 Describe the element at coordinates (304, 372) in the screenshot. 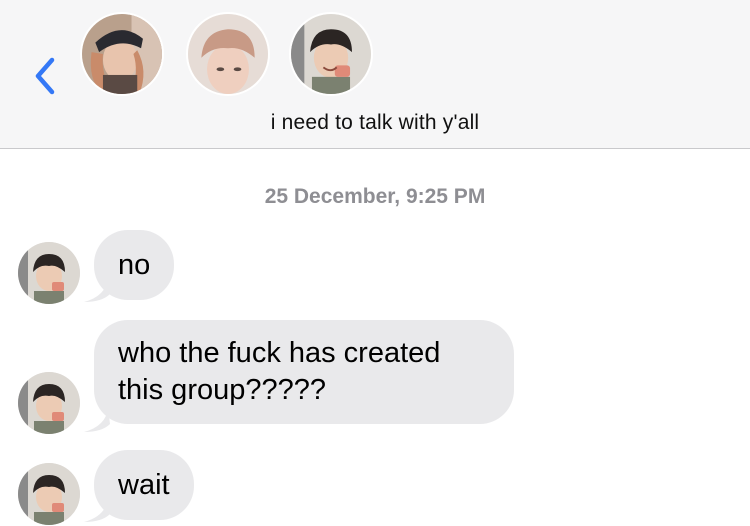

I see `message-bubble: who the fuck has created this group?????` at that location.